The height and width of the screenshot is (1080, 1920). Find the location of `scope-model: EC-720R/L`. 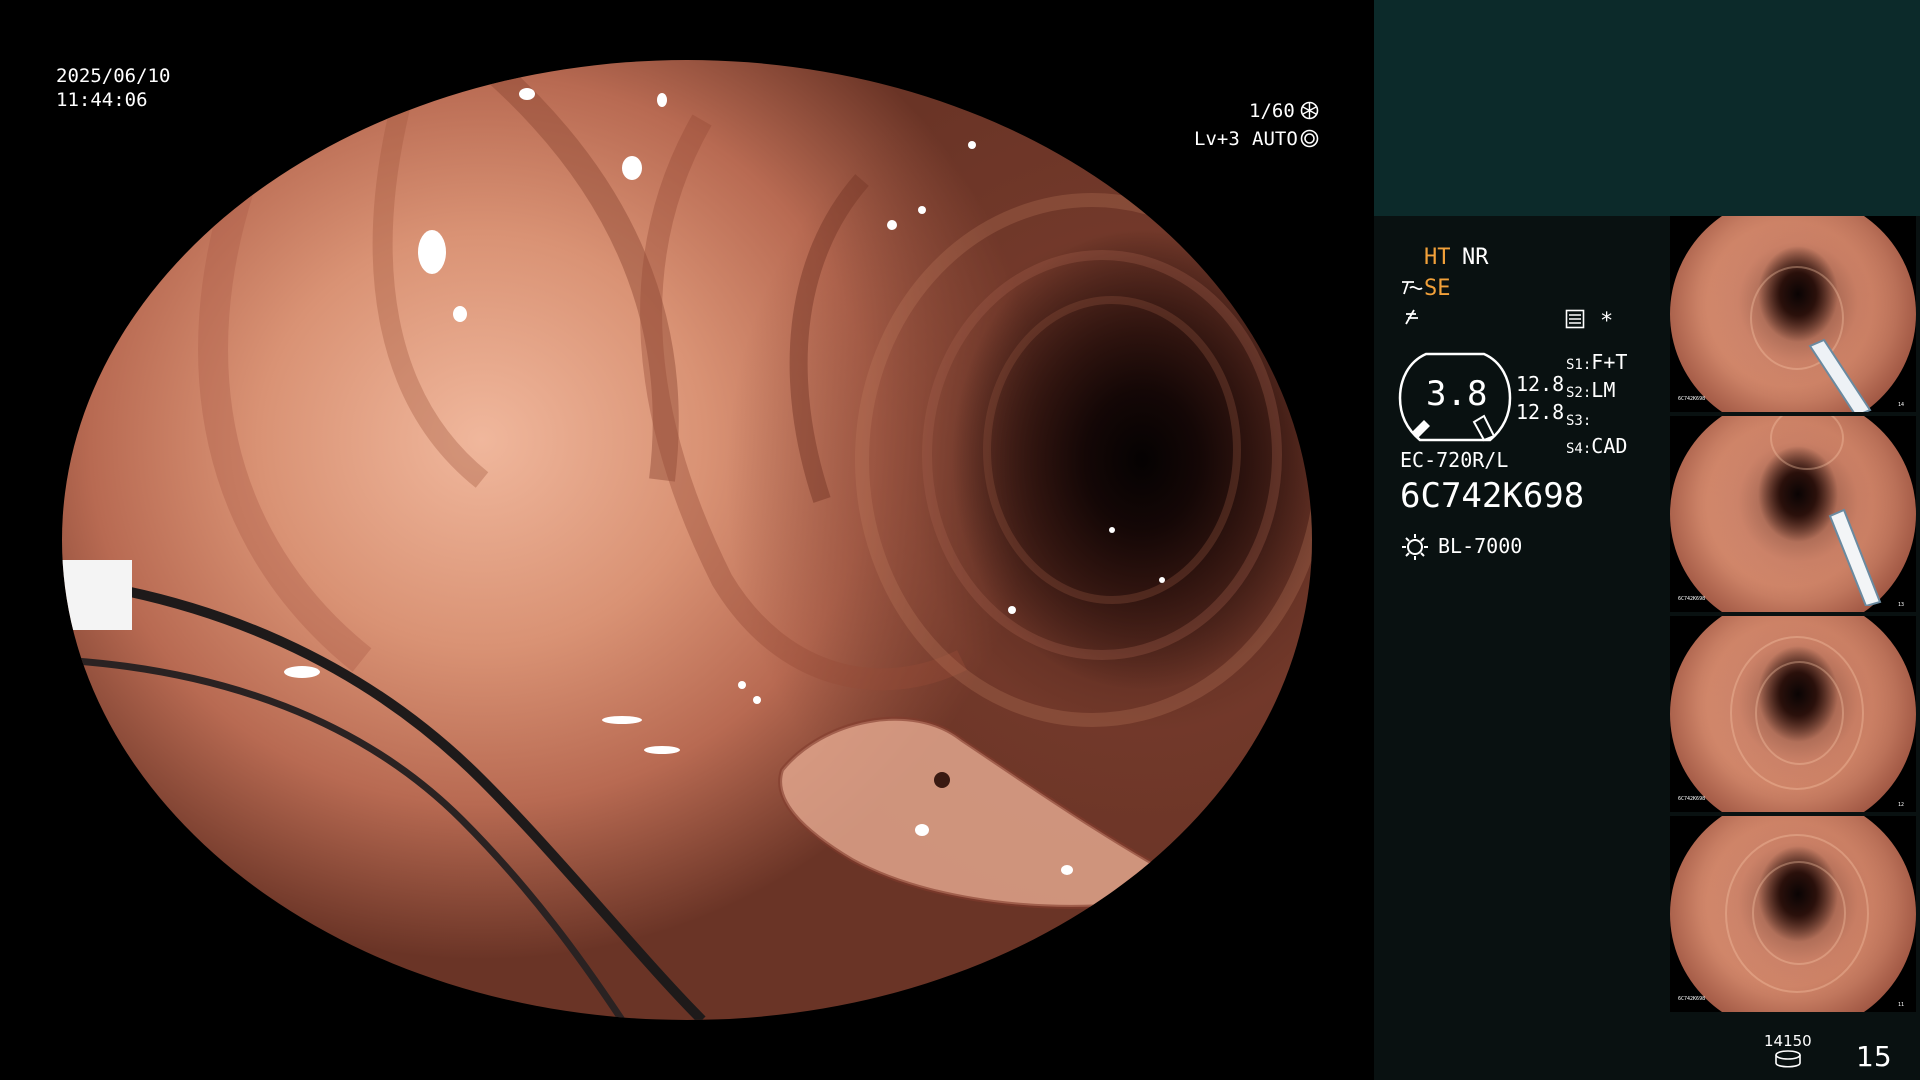

scope-model: EC-720R/L is located at coordinates (1454, 460).